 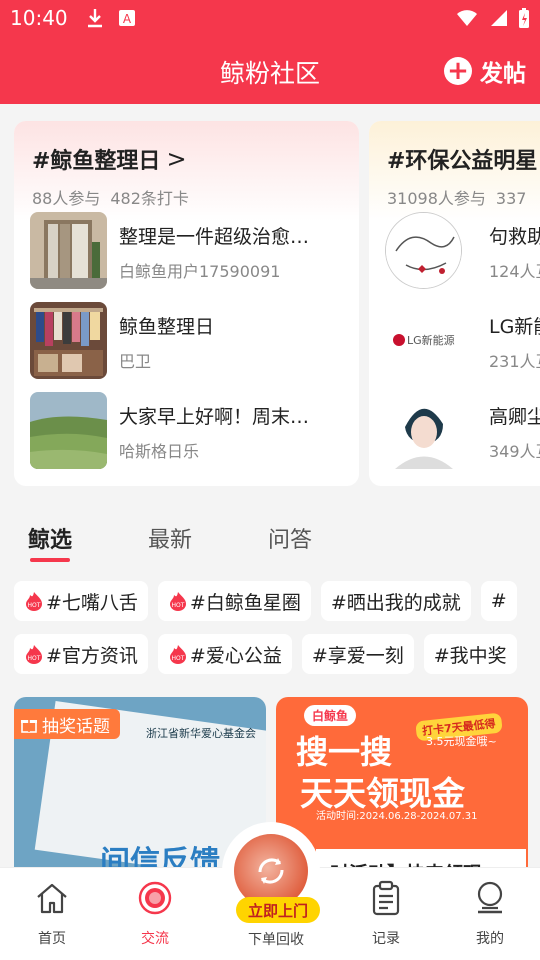 What do you see at coordinates (270, 18) in the screenshot?
I see `status-bar: 10:40 A` at bounding box center [270, 18].